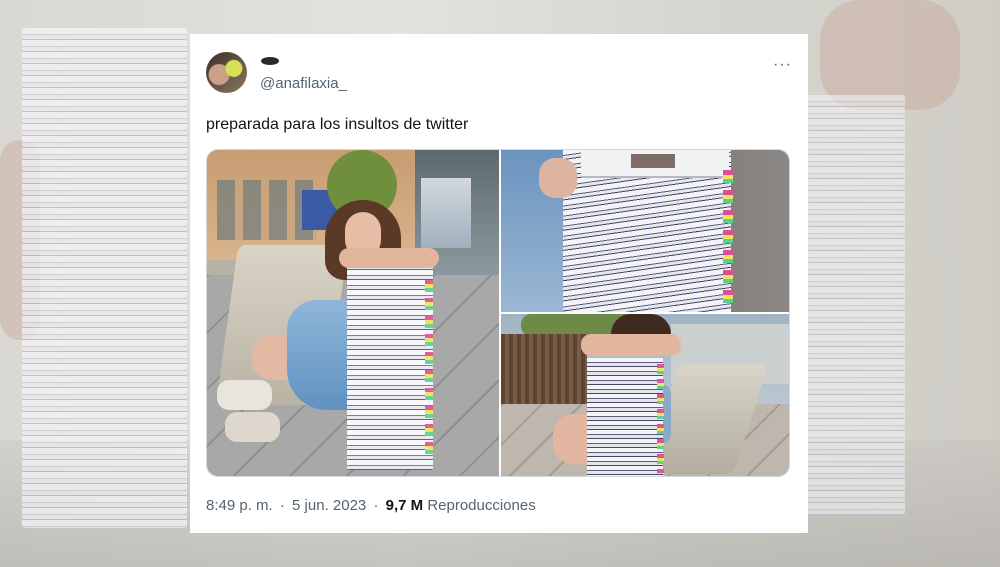 The width and height of the screenshot is (1000, 567). Describe the element at coordinates (558, 178) in the screenshot. I see `photo-hand` at that location.